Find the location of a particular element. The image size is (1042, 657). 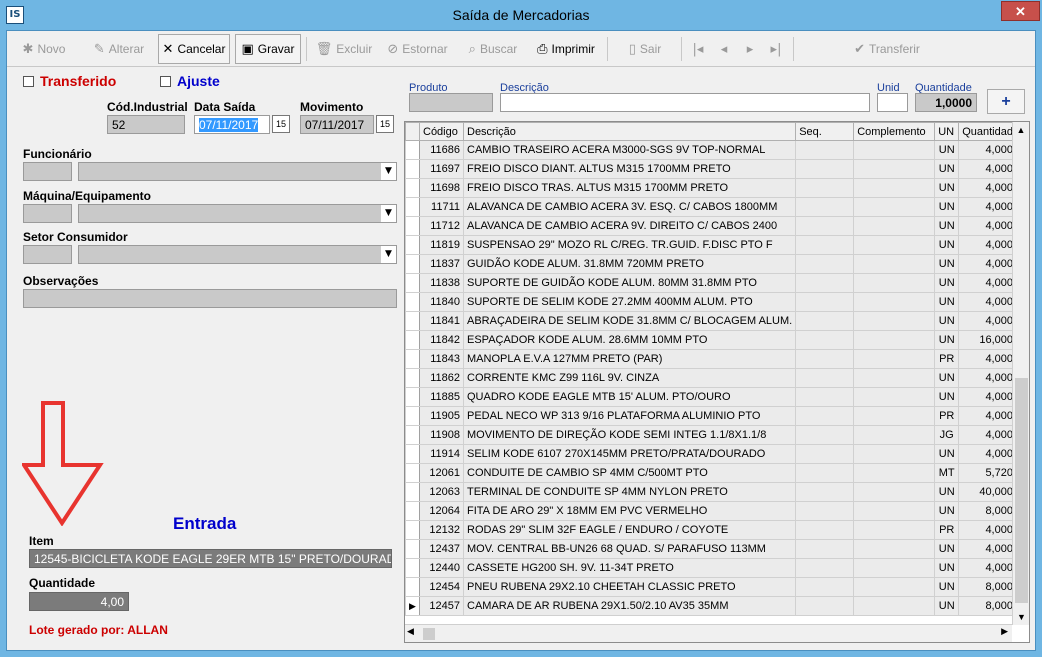

table-cell: 11842 is located at coordinates (441, 340).